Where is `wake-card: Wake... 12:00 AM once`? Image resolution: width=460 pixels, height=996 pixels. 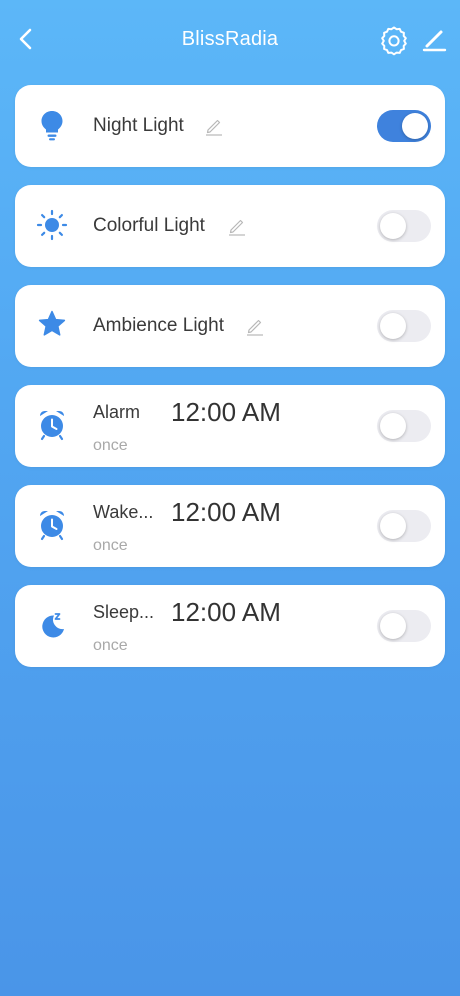 wake-card: Wake... 12:00 AM once is located at coordinates (230, 526).